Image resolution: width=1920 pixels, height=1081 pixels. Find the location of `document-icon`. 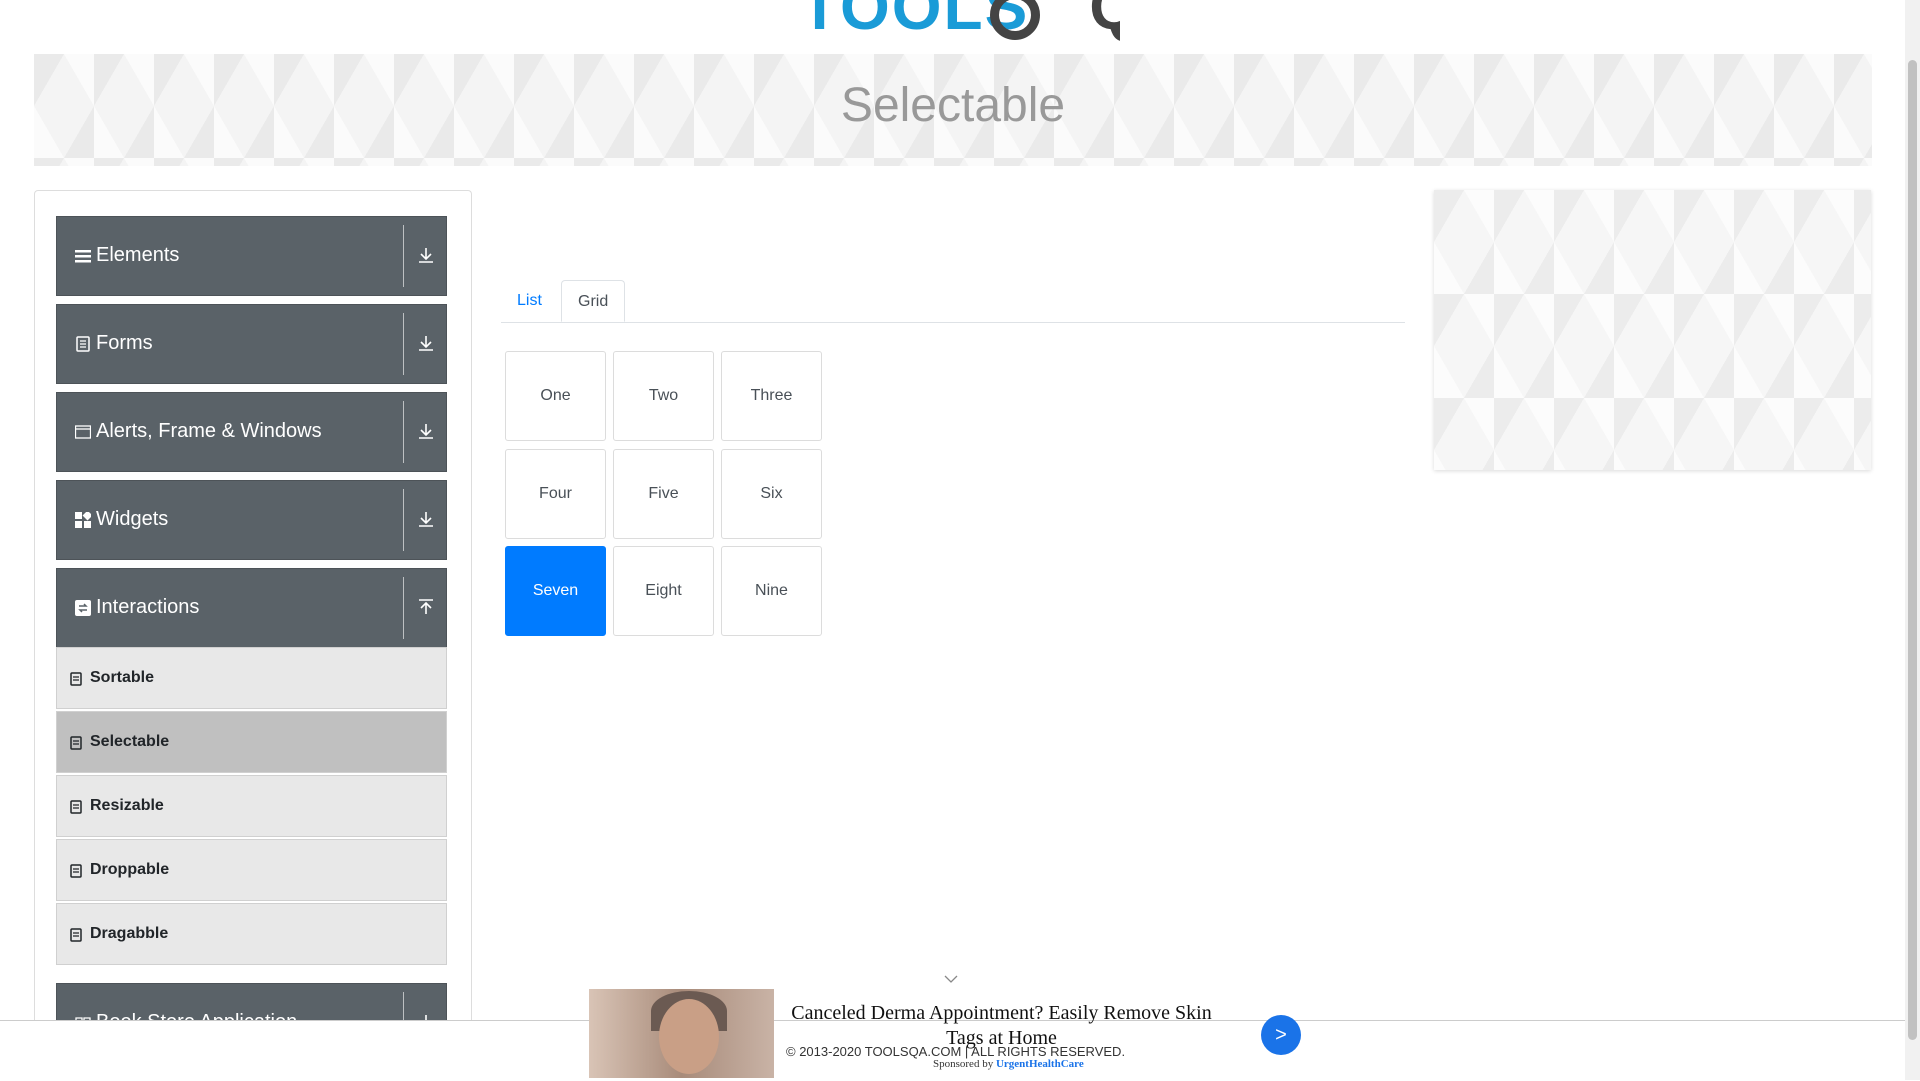

document-icon is located at coordinates (83, 344).